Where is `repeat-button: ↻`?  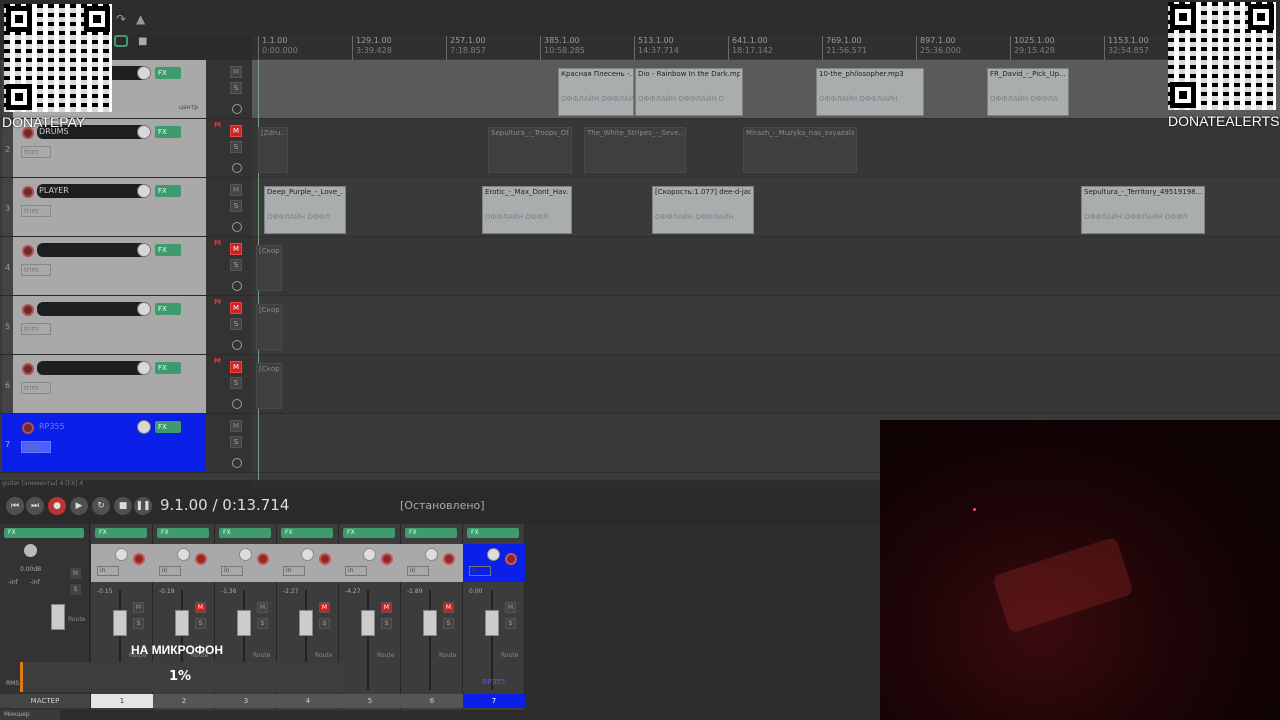
repeat-button: ↻ is located at coordinates (101, 506).